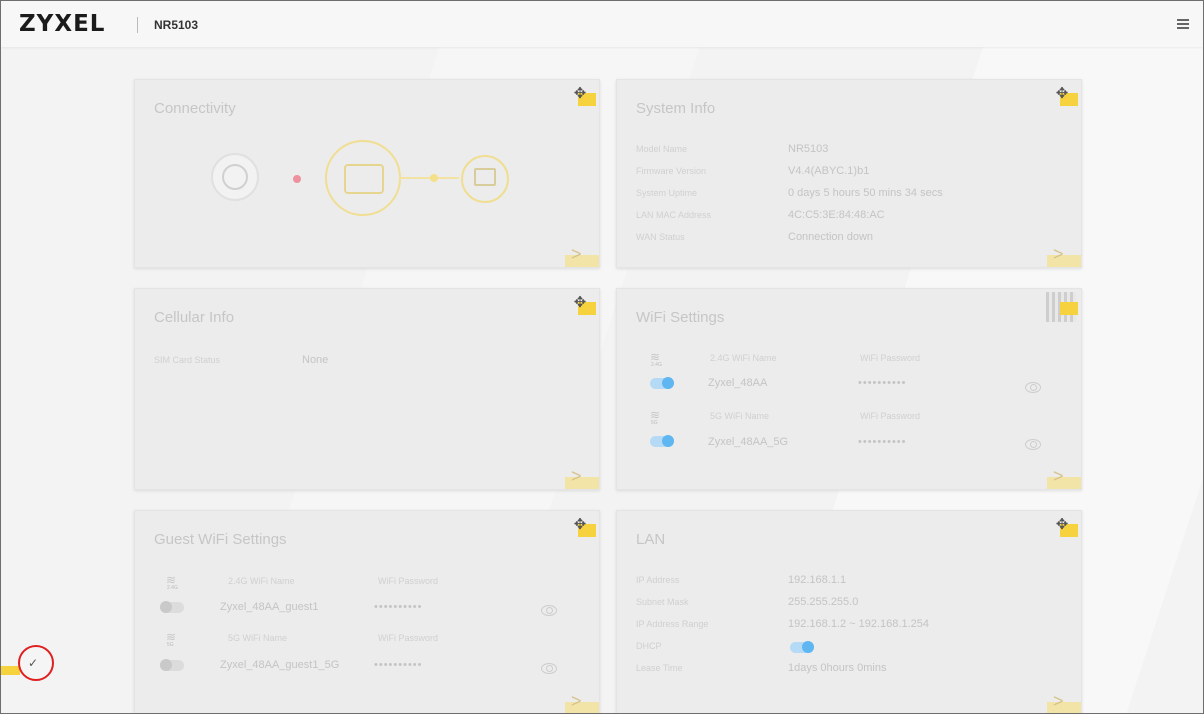 This screenshot has height=714, width=1204. I want to click on info-value: 192.168.1.1, so click(817, 580).